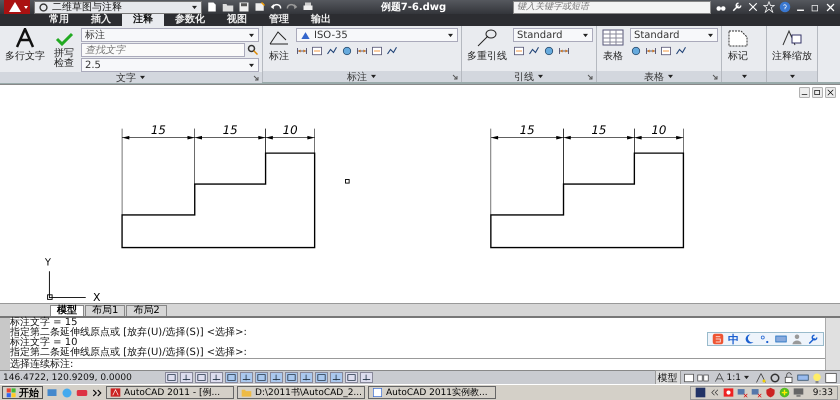 This screenshot has height=400, width=840. I want to click on find-icon, so click(253, 50).